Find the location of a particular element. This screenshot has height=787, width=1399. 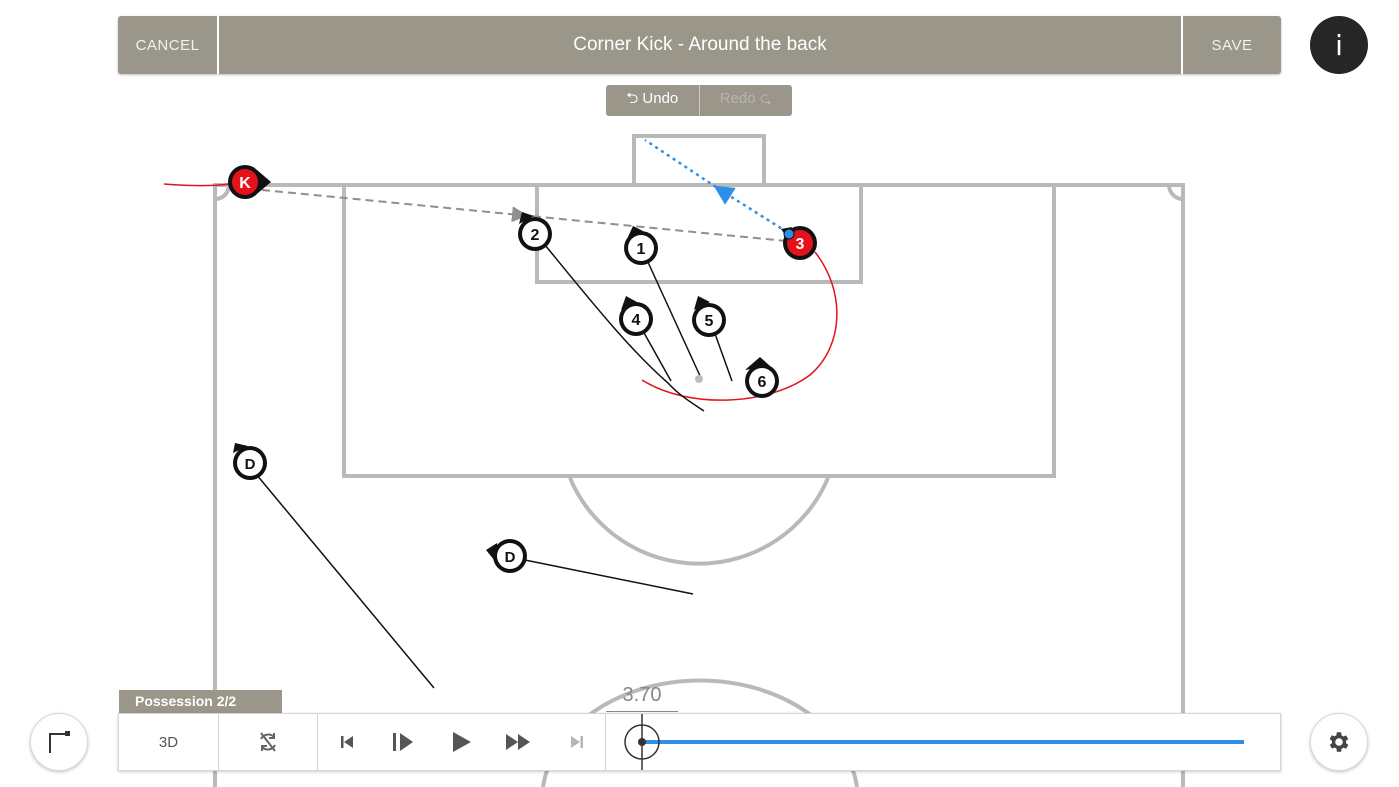

defender-2-label: D is located at coordinates (510, 557).